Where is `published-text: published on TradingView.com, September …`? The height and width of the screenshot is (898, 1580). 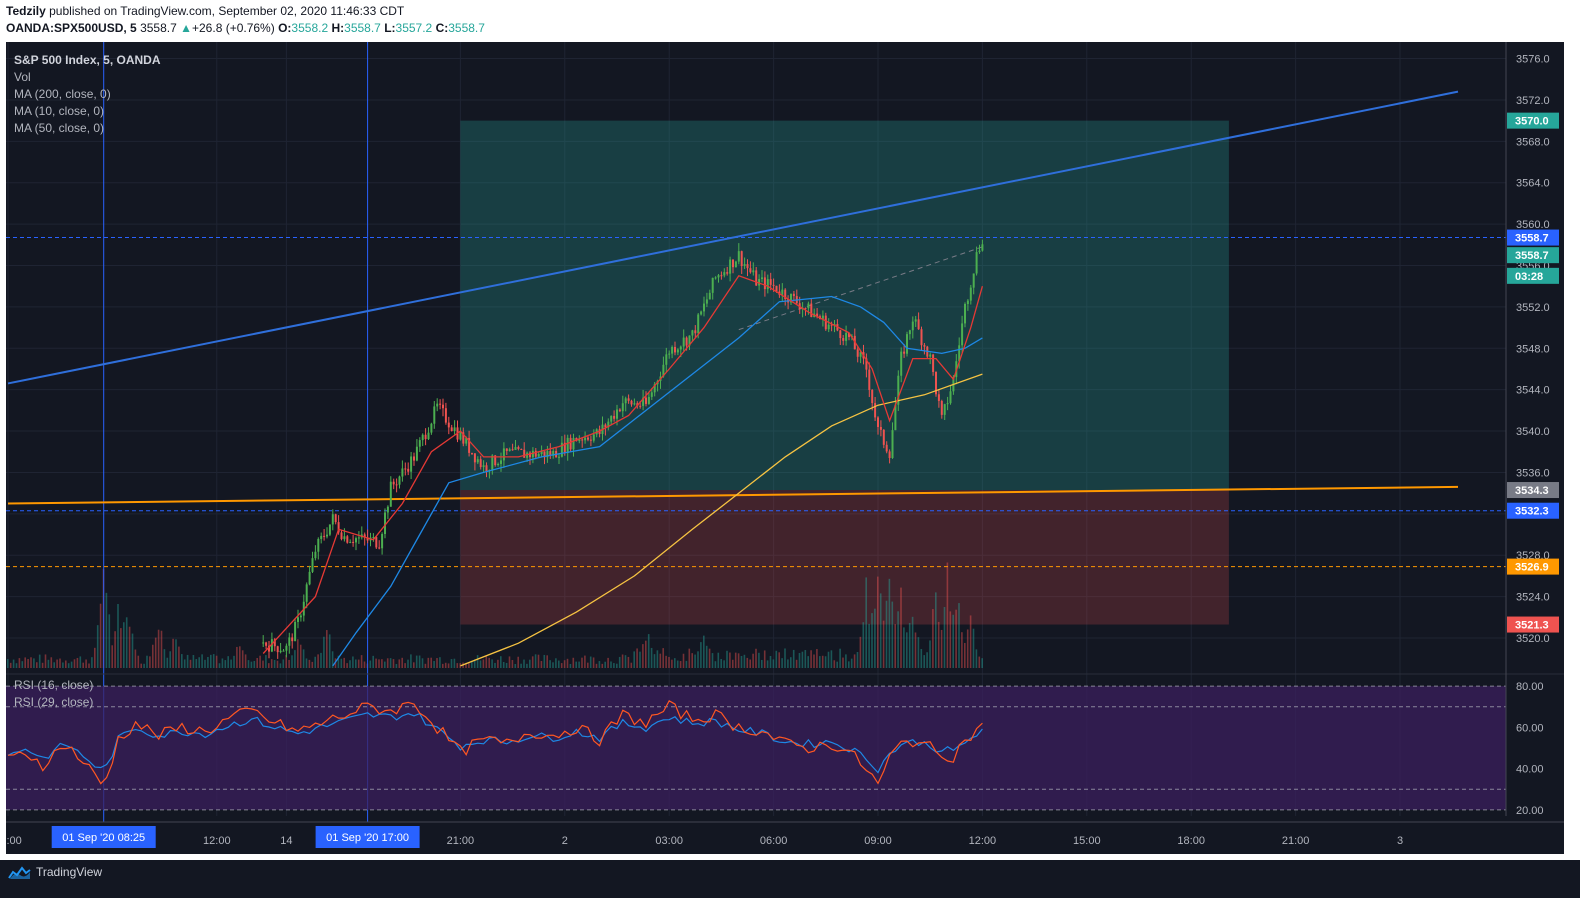
published-text: published on TradingView.com, September … is located at coordinates (225, 11).